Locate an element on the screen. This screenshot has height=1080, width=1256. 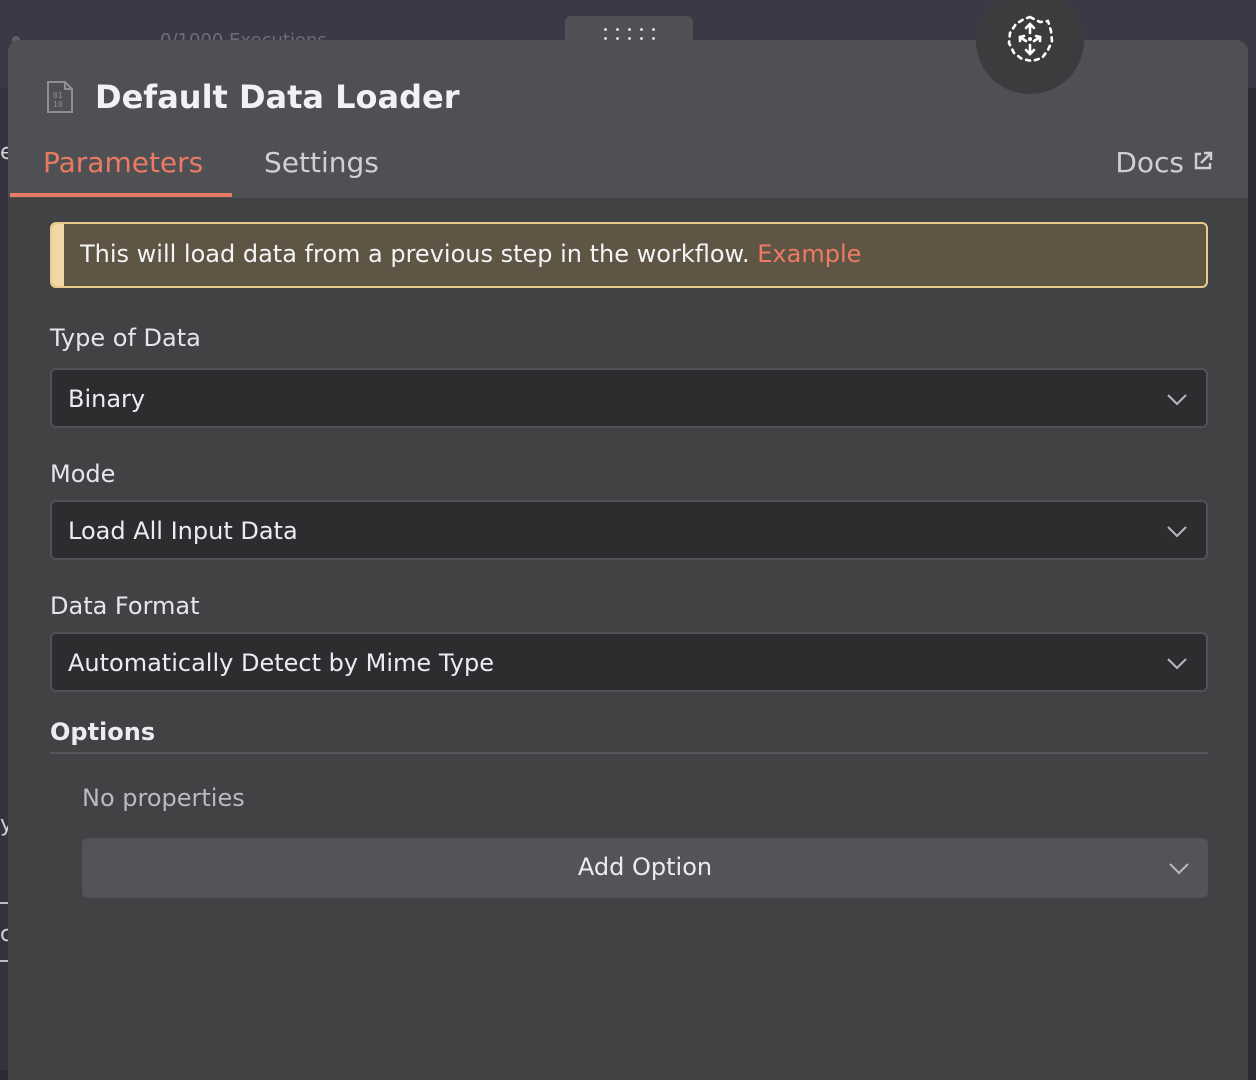
mode-select: Load All Input Data is located at coordinates (629, 530).